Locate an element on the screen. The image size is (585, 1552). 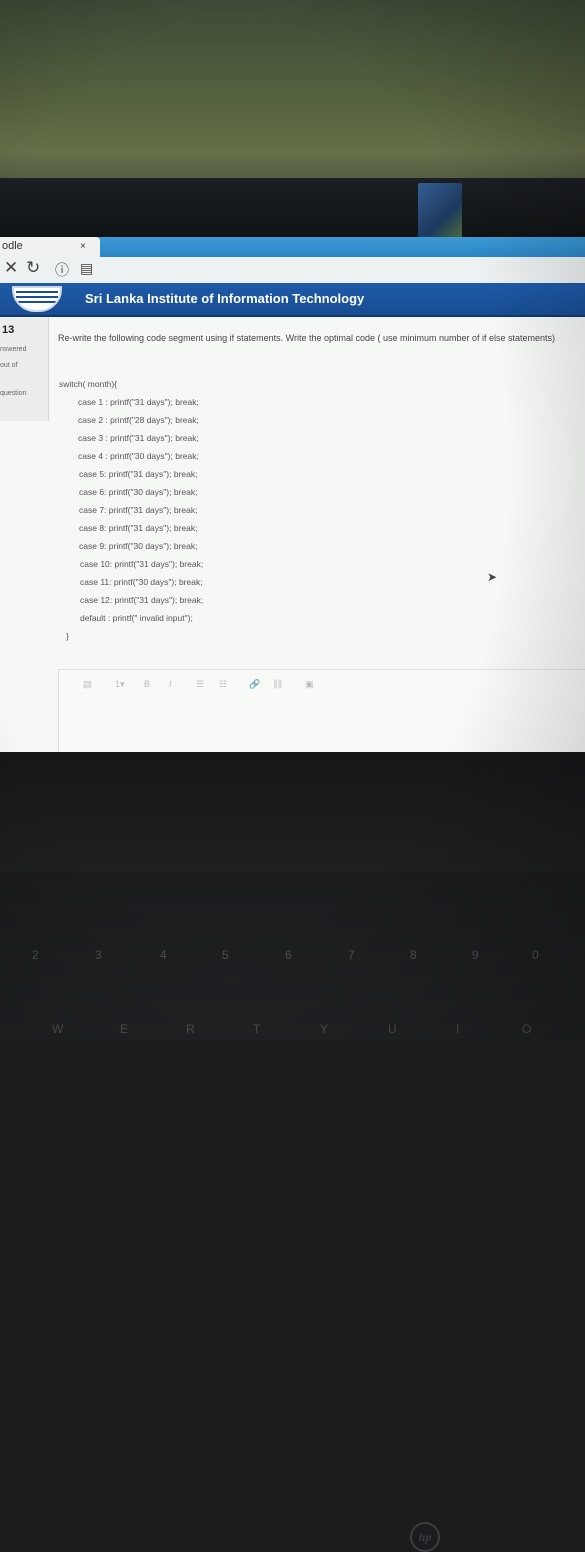
code-line: case 12: printf("31 days"); break; is located at coordinates (142, 600).